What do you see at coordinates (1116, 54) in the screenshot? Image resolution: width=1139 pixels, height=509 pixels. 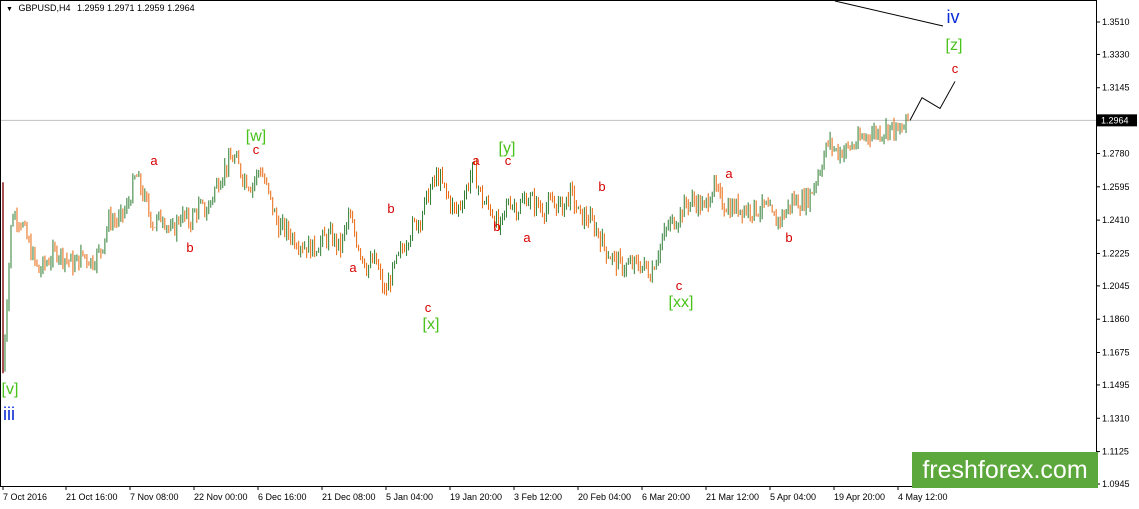 I see `y-tick-label: 1.3330` at bounding box center [1116, 54].